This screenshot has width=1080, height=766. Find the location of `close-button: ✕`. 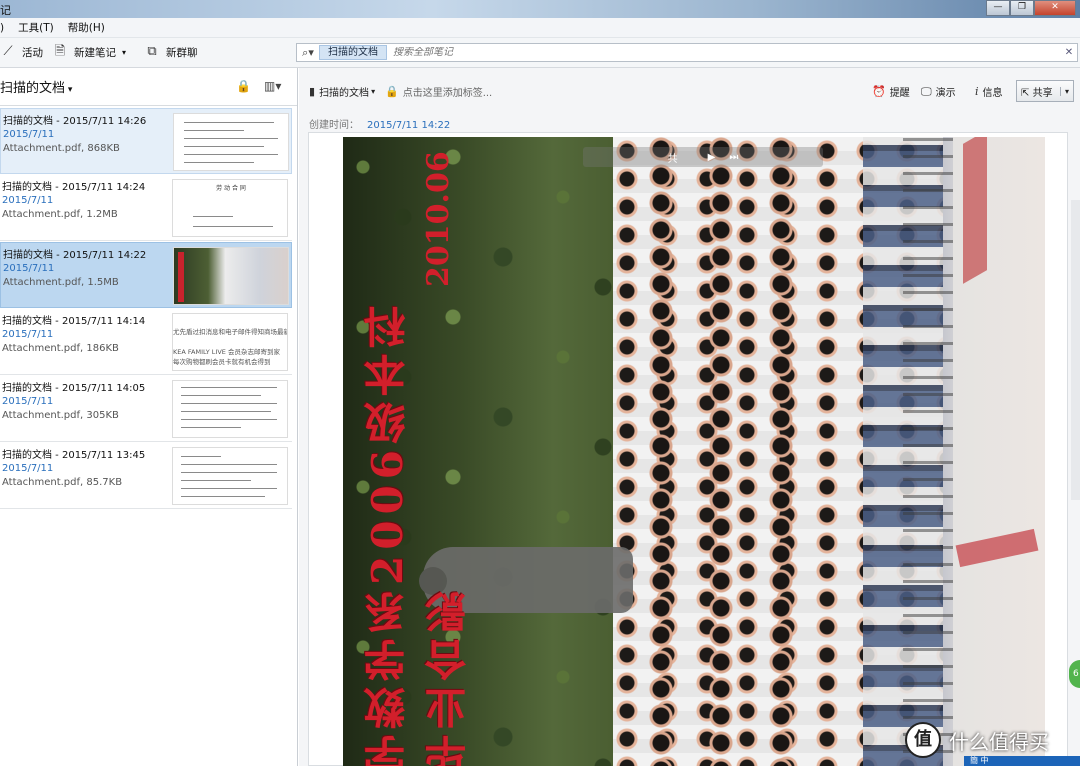

close-button: ✕ is located at coordinates (1055, 8).